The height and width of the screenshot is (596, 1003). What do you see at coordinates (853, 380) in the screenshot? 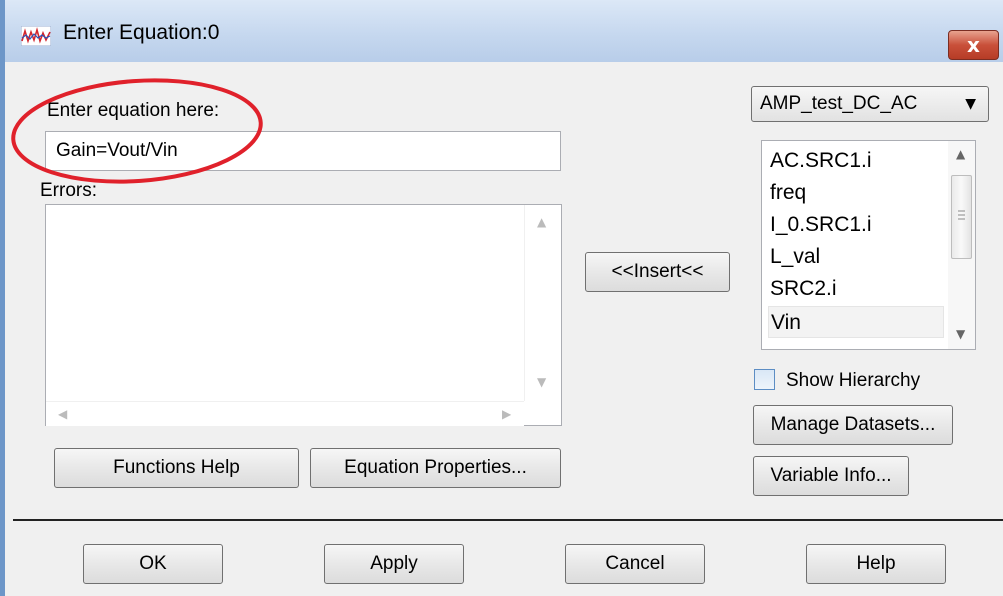
I see `show-hierarchy-label: Show Hierarchy` at bounding box center [853, 380].